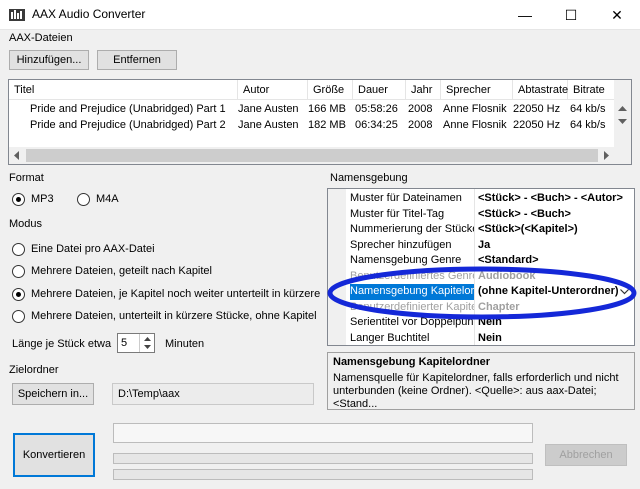 Image resolution: width=640 pixels, height=489 pixels. Describe the element at coordinates (213, 394) in the screenshot. I see `output-path-field: D:\Temp\aax` at that location.